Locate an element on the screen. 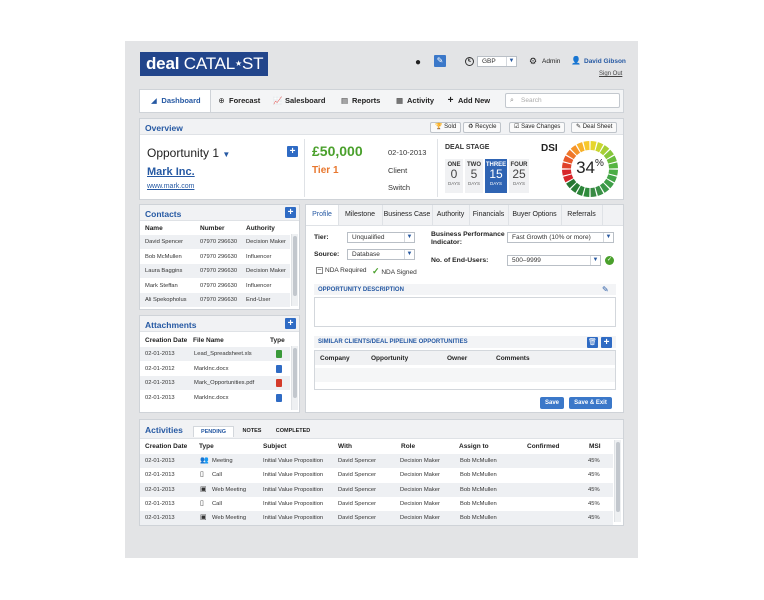 The width and height of the screenshot is (764, 600). bomb-icon: ● is located at coordinates (418, 62).